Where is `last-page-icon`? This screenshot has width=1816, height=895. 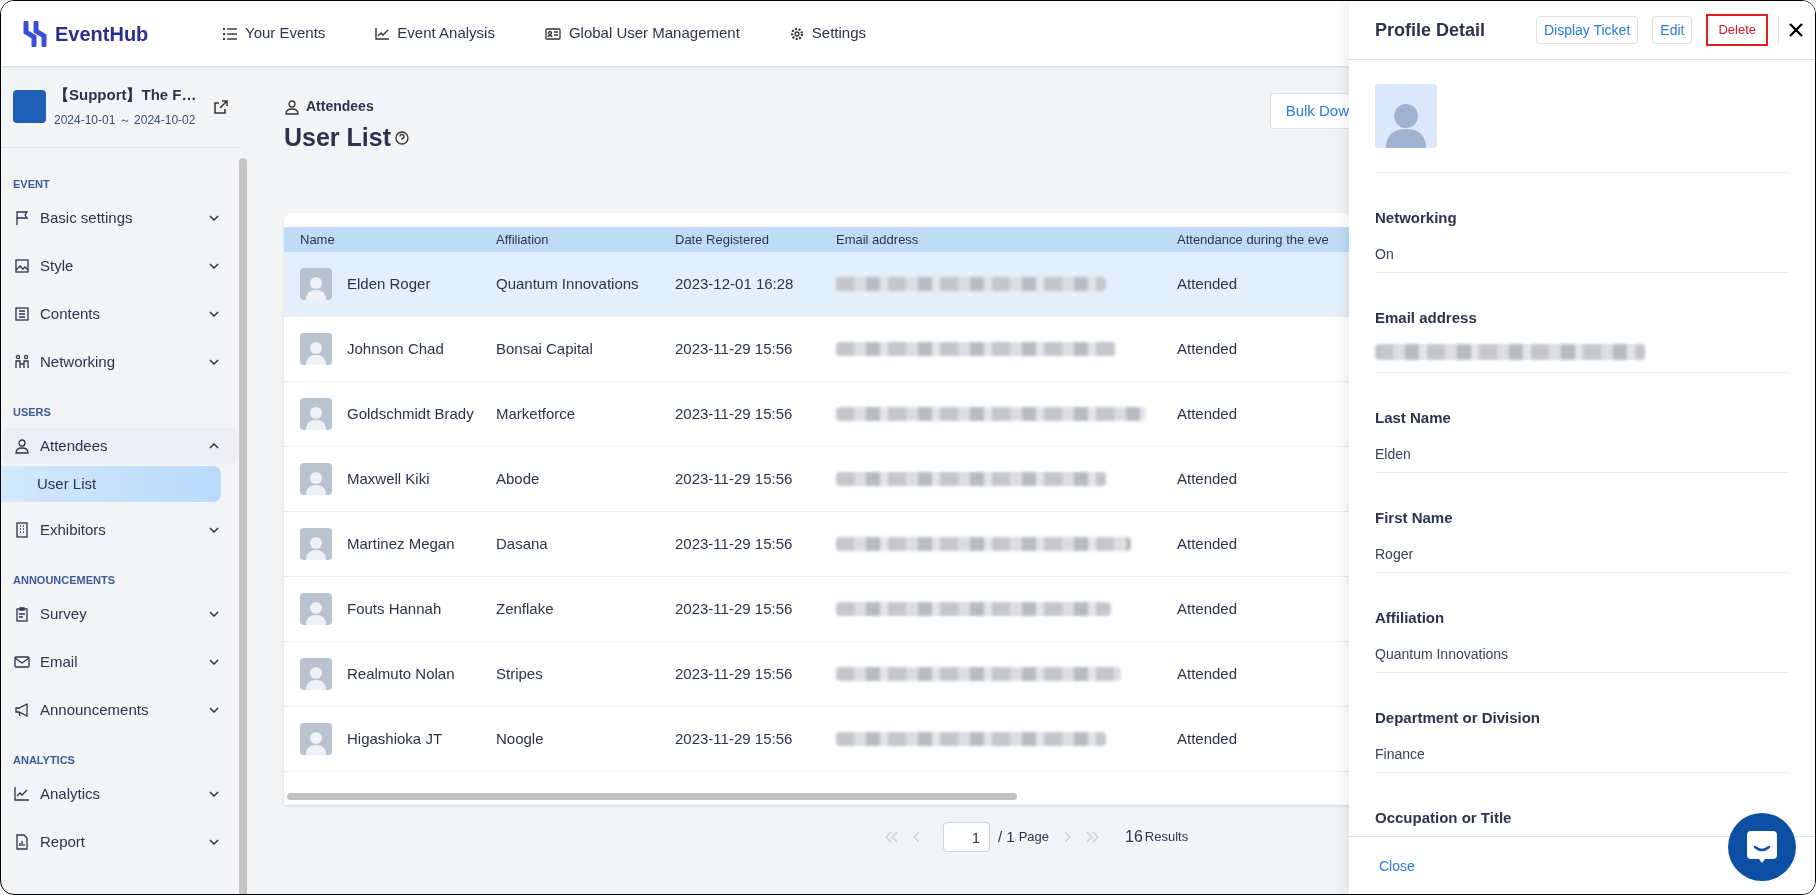
last-page-icon is located at coordinates (1093, 837).